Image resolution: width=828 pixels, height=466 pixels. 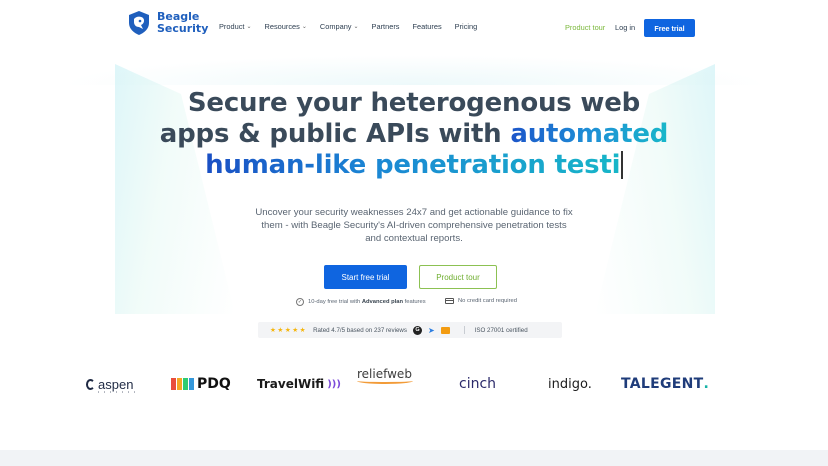 I want to click on travelwifi-wordmark: TravelWifi, so click(x=291, y=384).